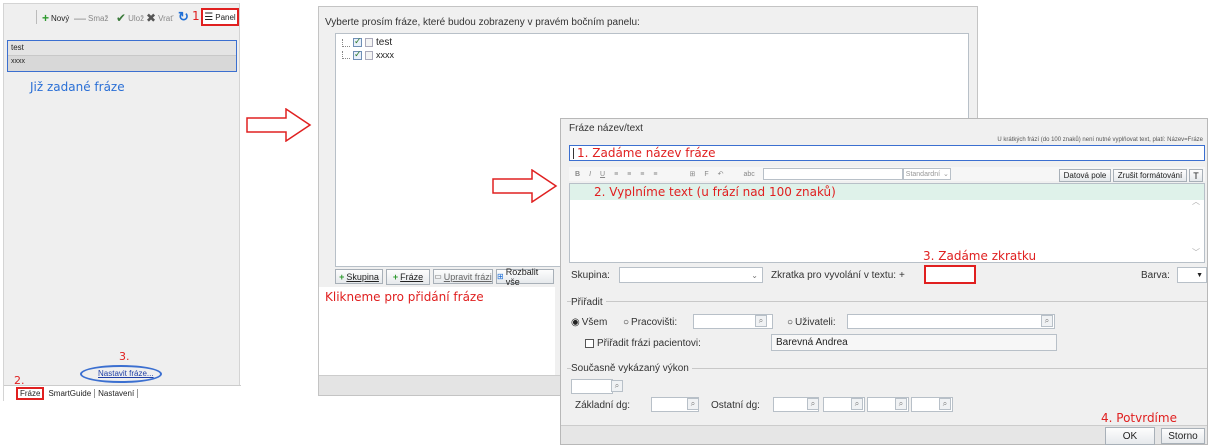  What do you see at coordinates (72, 393) in the screenshot?
I see `tab-smartguide: SmartGuide` at bounding box center [72, 393].